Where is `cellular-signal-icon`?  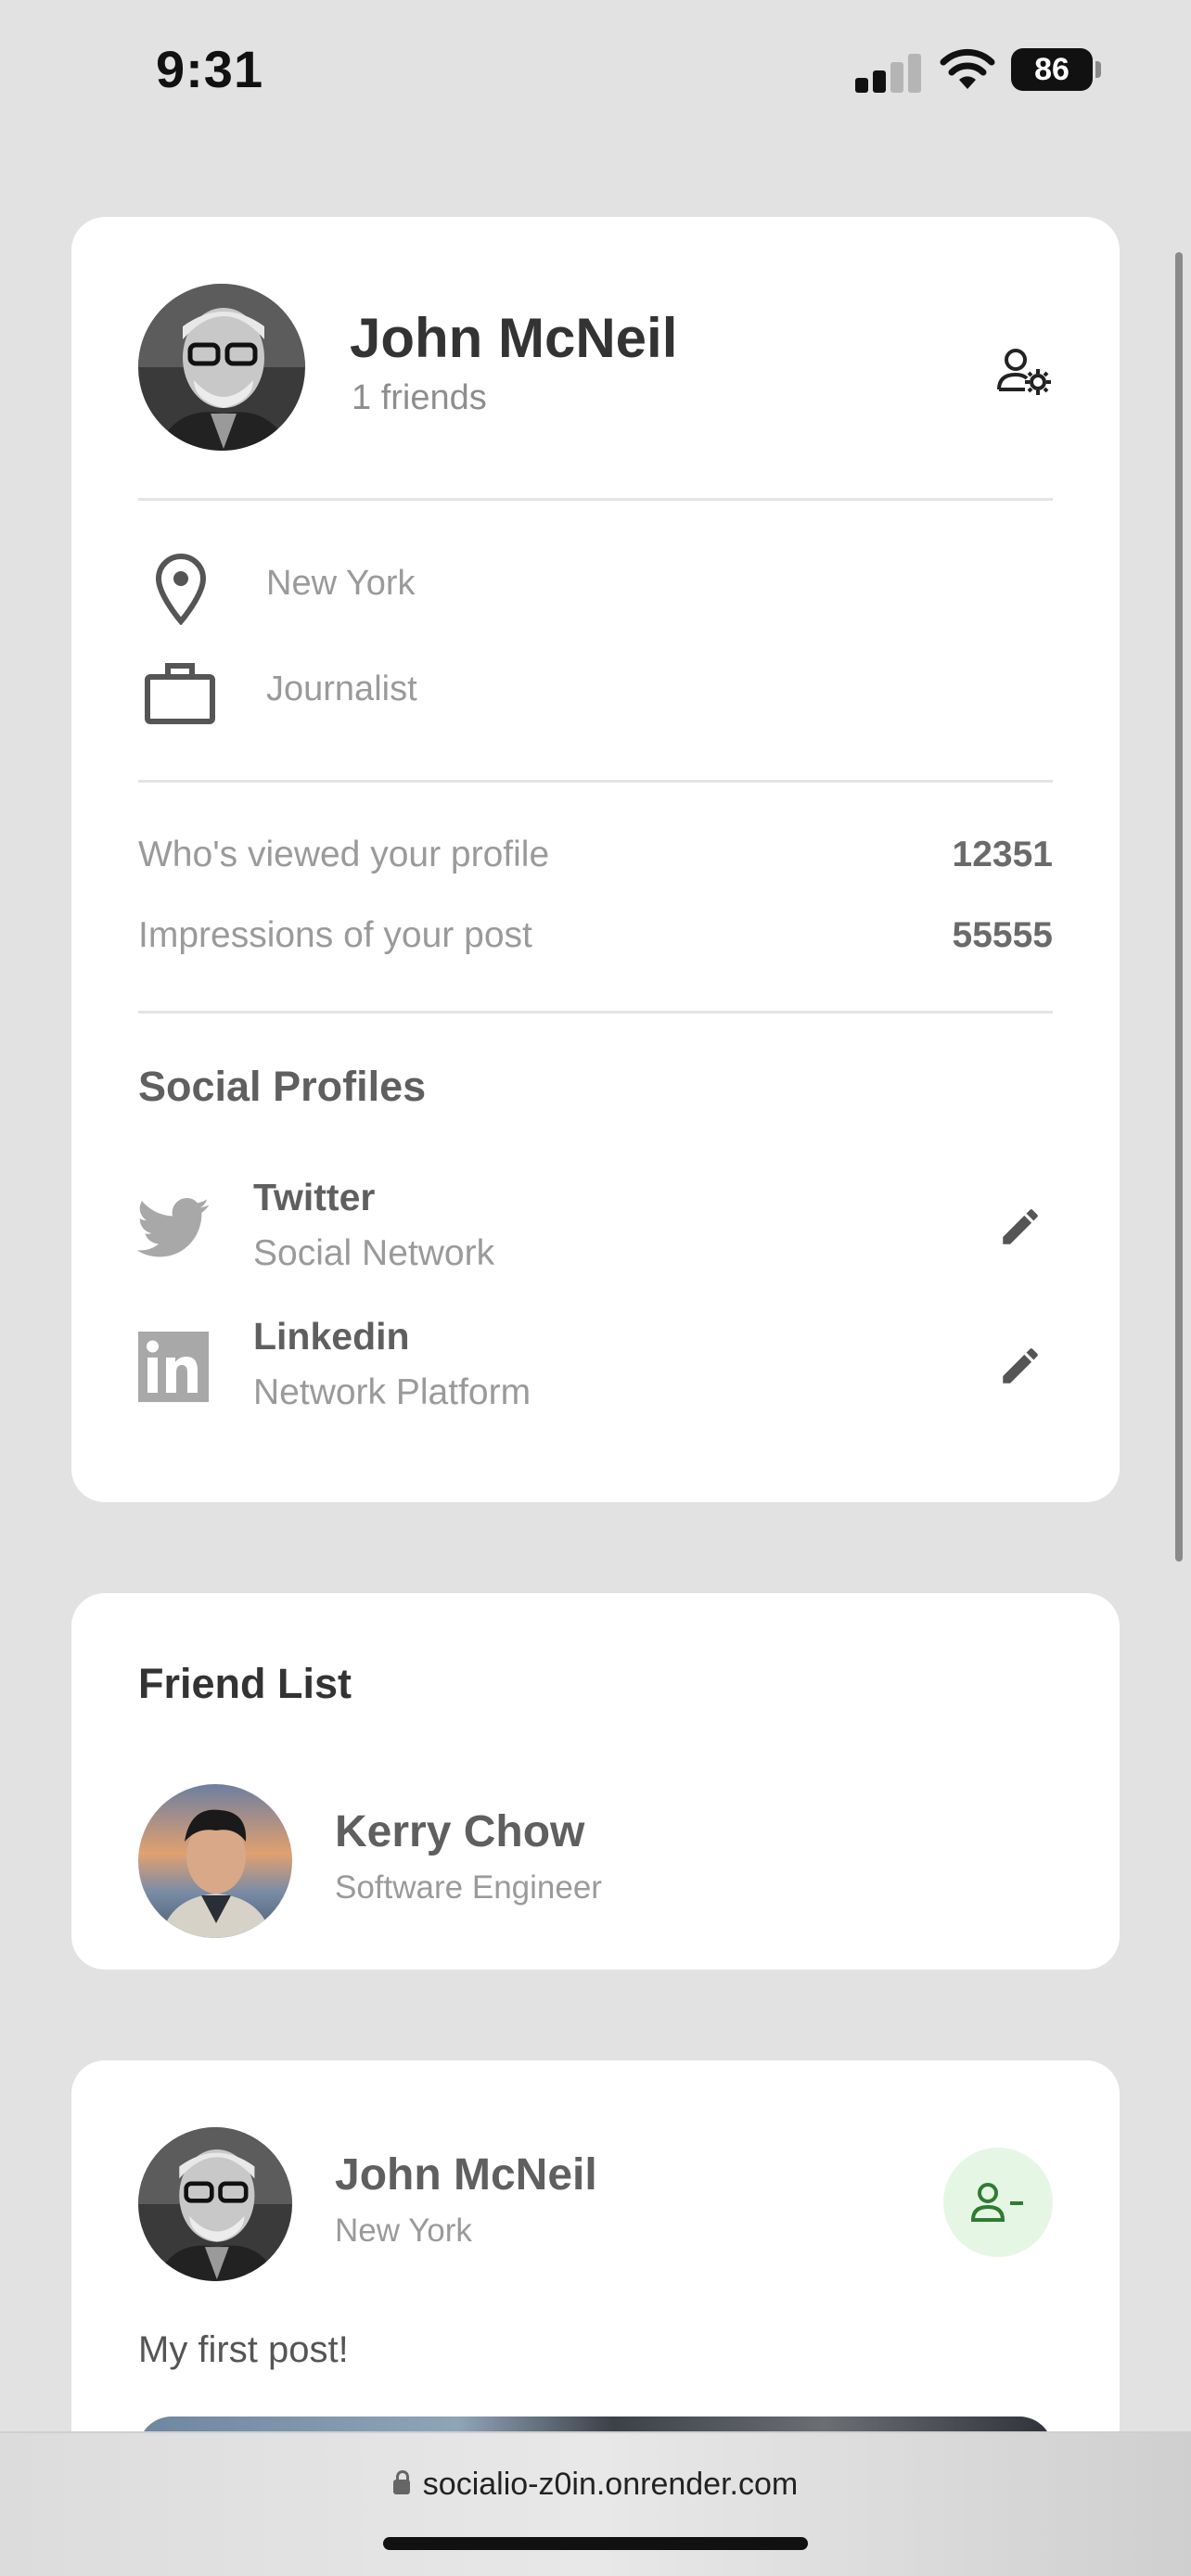
cellular-signal-icon is located at coordinates (888, 74).